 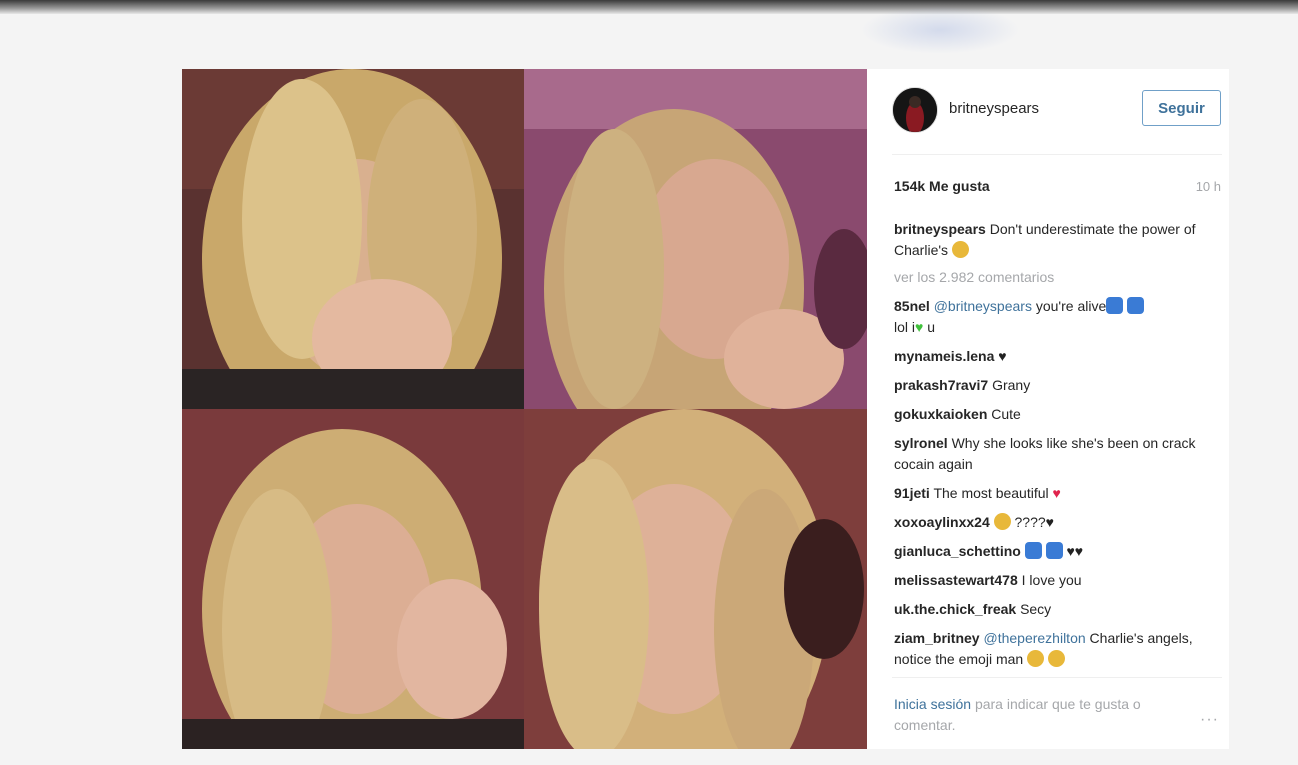 What do you see at coordinates (1057, 677) in the screenshot?
I see `footer-divider` at bounding box center [1057, 677].